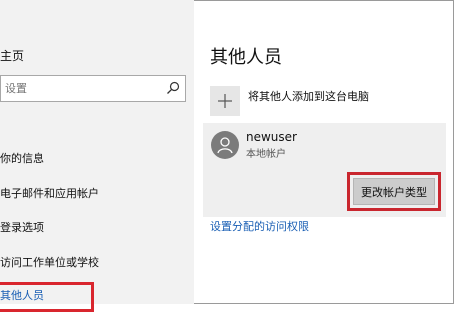 This screenshot has height=312, width=454. I want to click on plus-icon, so click(225, 101).